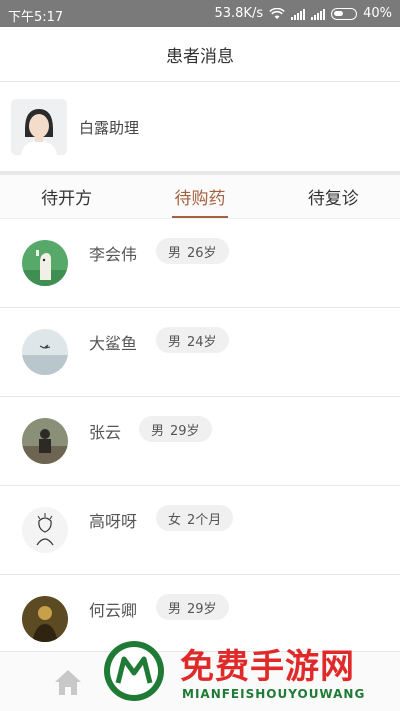 This screenshot has height=711, width=400. I want to click on watermark: 免费手游网 MIANFEISHOUYOUWANG, so click(250, 673).